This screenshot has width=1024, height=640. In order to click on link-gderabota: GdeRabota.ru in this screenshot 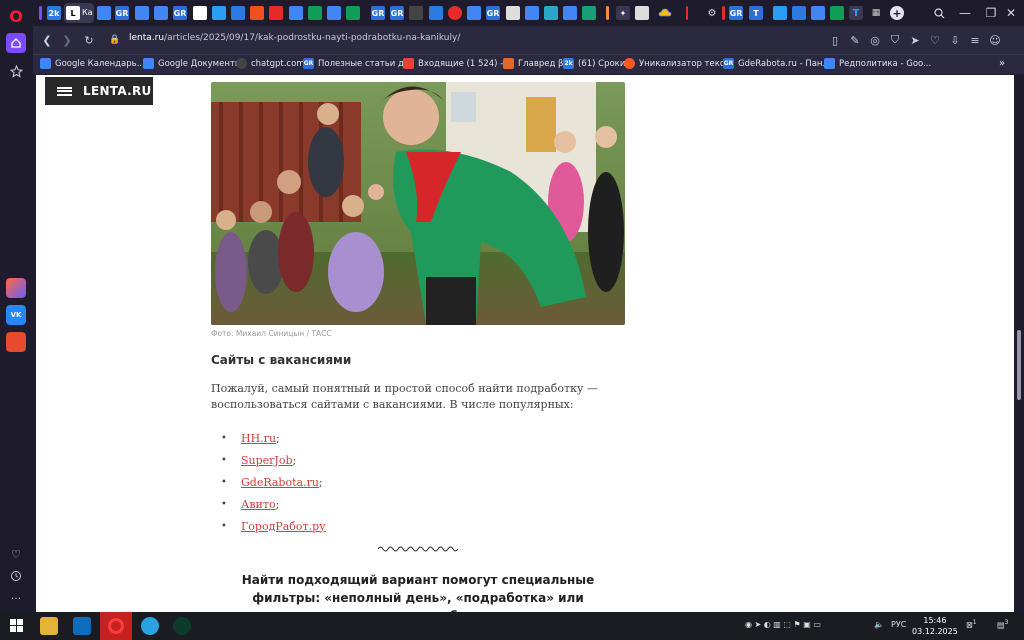, I will do `click(280, 482)`.